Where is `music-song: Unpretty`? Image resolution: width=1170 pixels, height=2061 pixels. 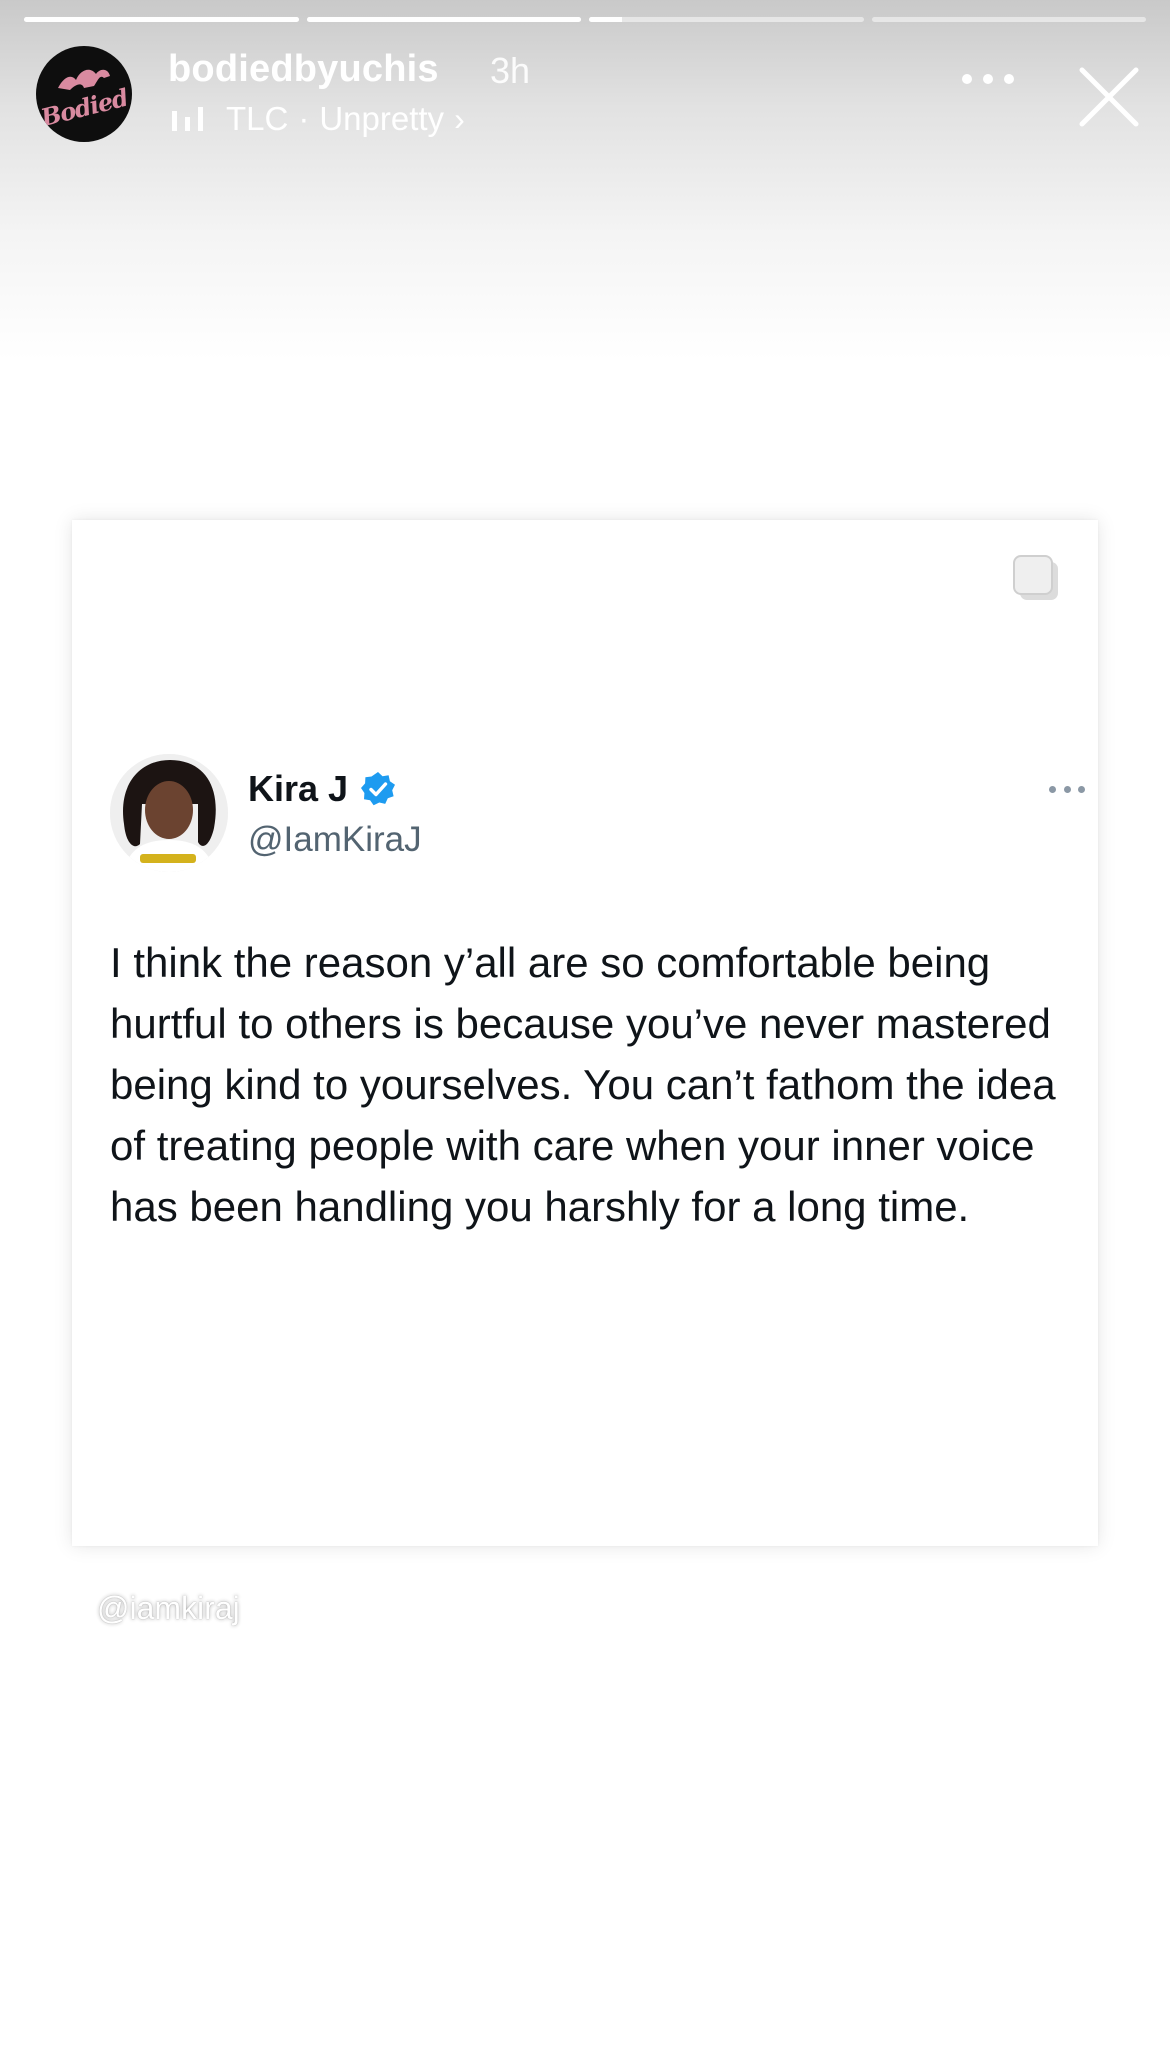
music-song: Unpretty is located at coordinates (382, 118).